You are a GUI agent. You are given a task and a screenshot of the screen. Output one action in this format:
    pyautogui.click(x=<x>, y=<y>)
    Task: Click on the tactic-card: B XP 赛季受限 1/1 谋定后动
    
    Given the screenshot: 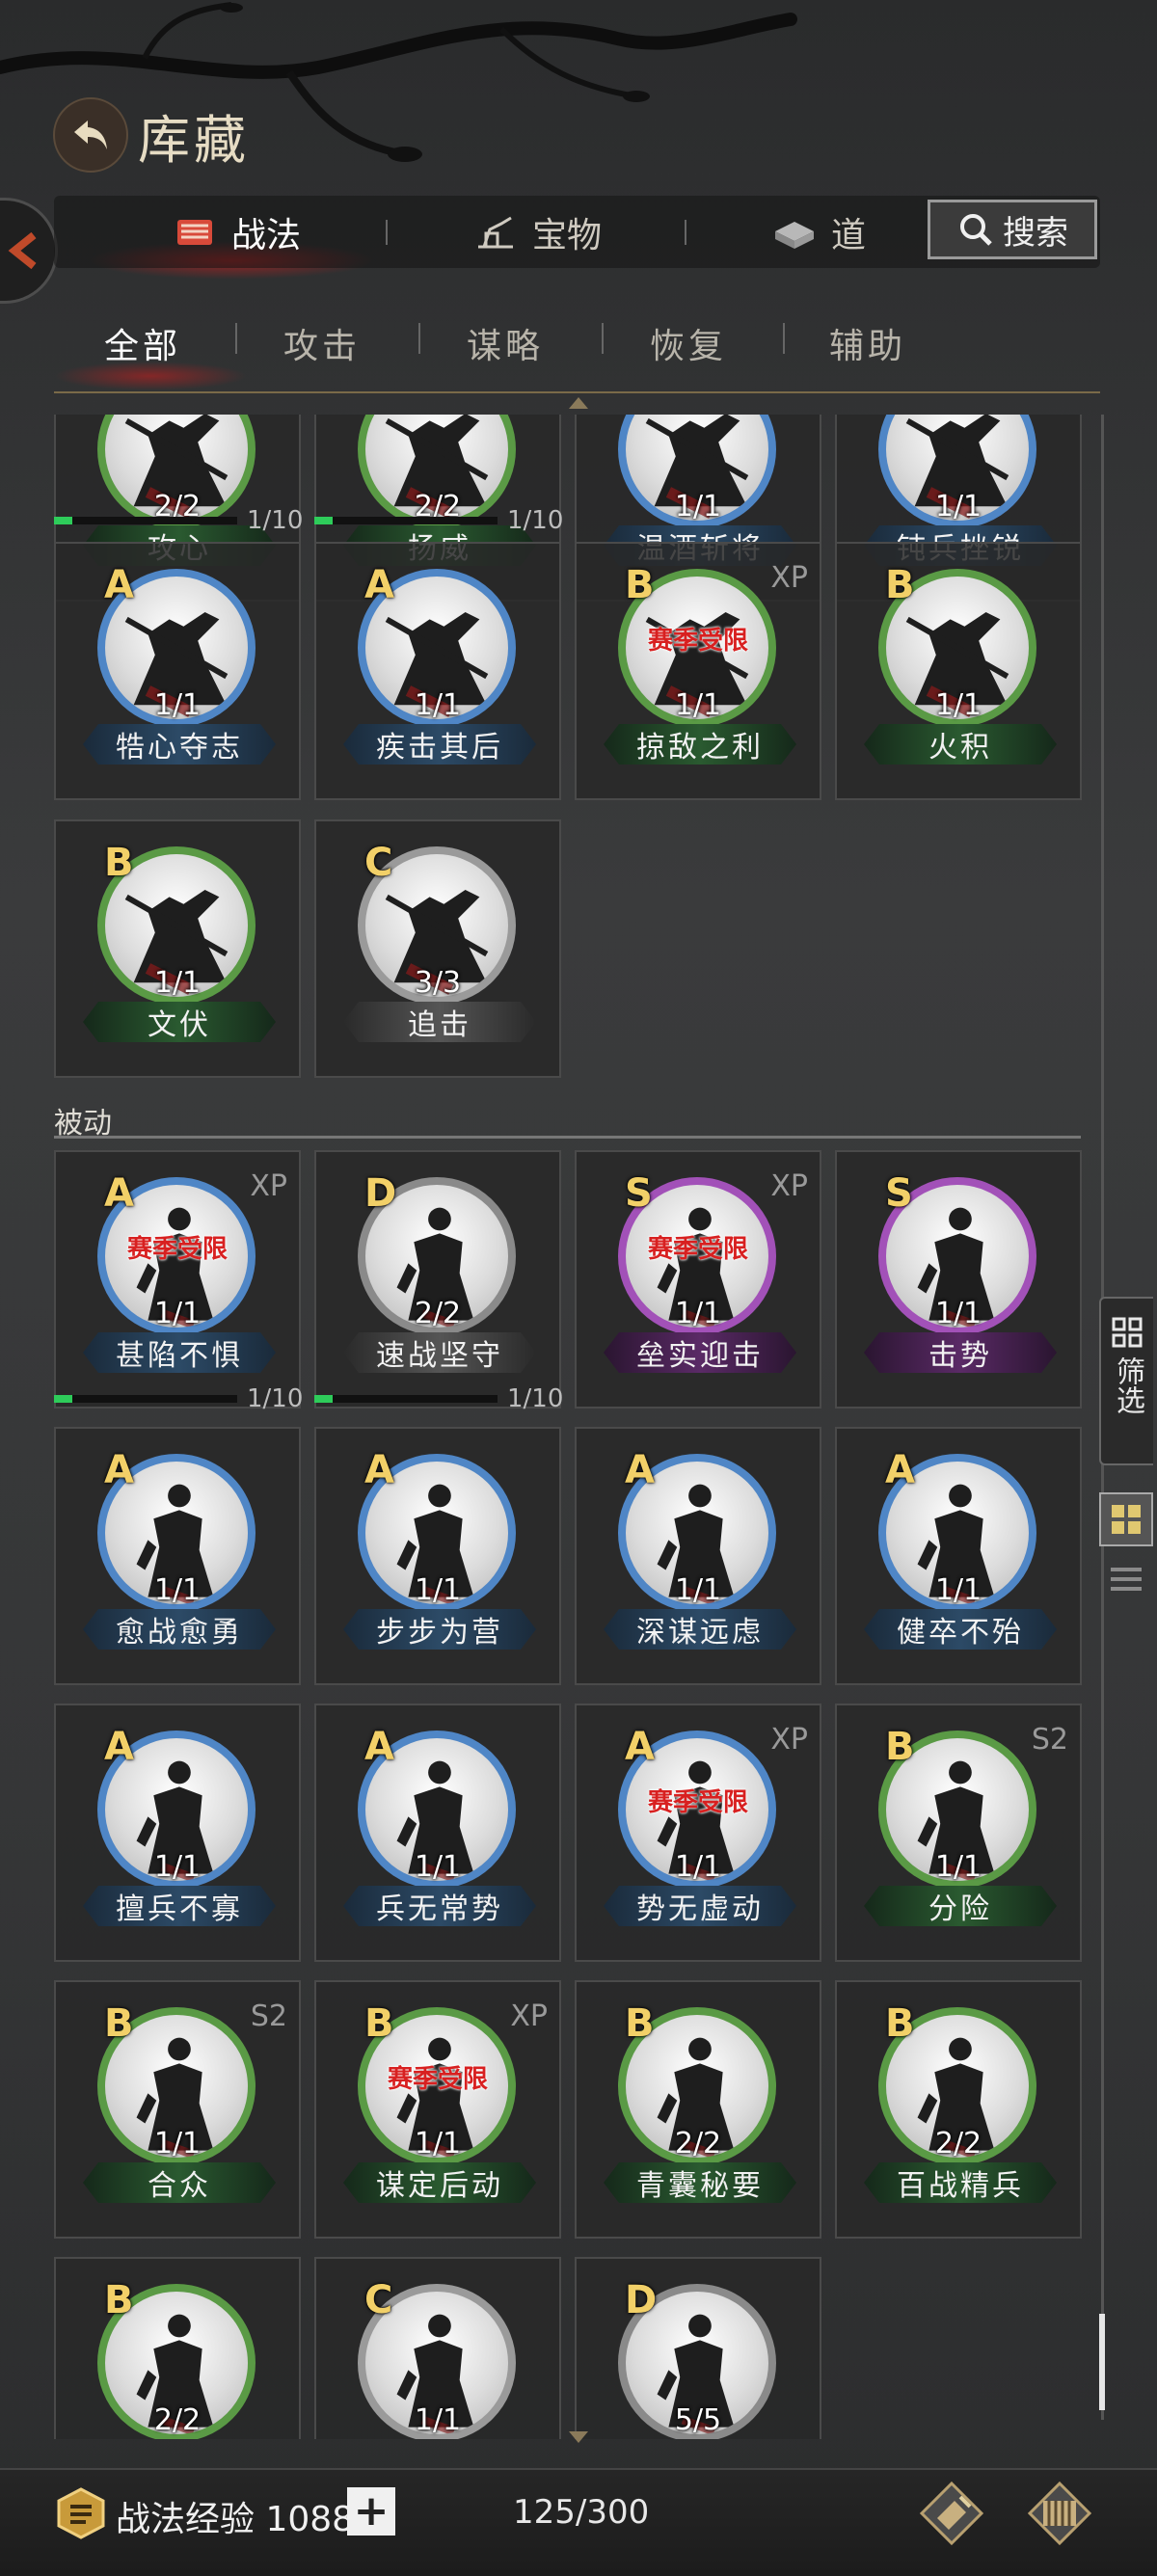 What is the action you would take?
    pyautogui.click(x=437, y=2110)
    